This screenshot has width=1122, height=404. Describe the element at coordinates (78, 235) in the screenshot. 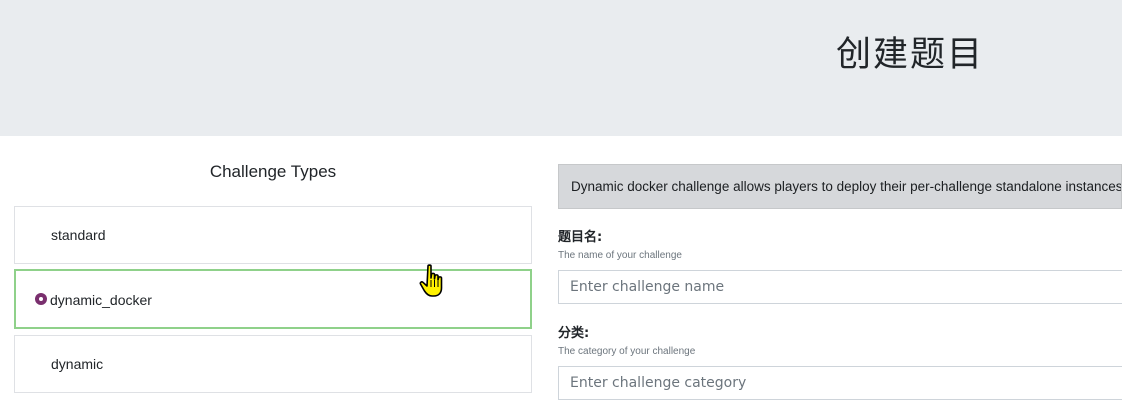

I see `challenge-type-label: standard` at that location.